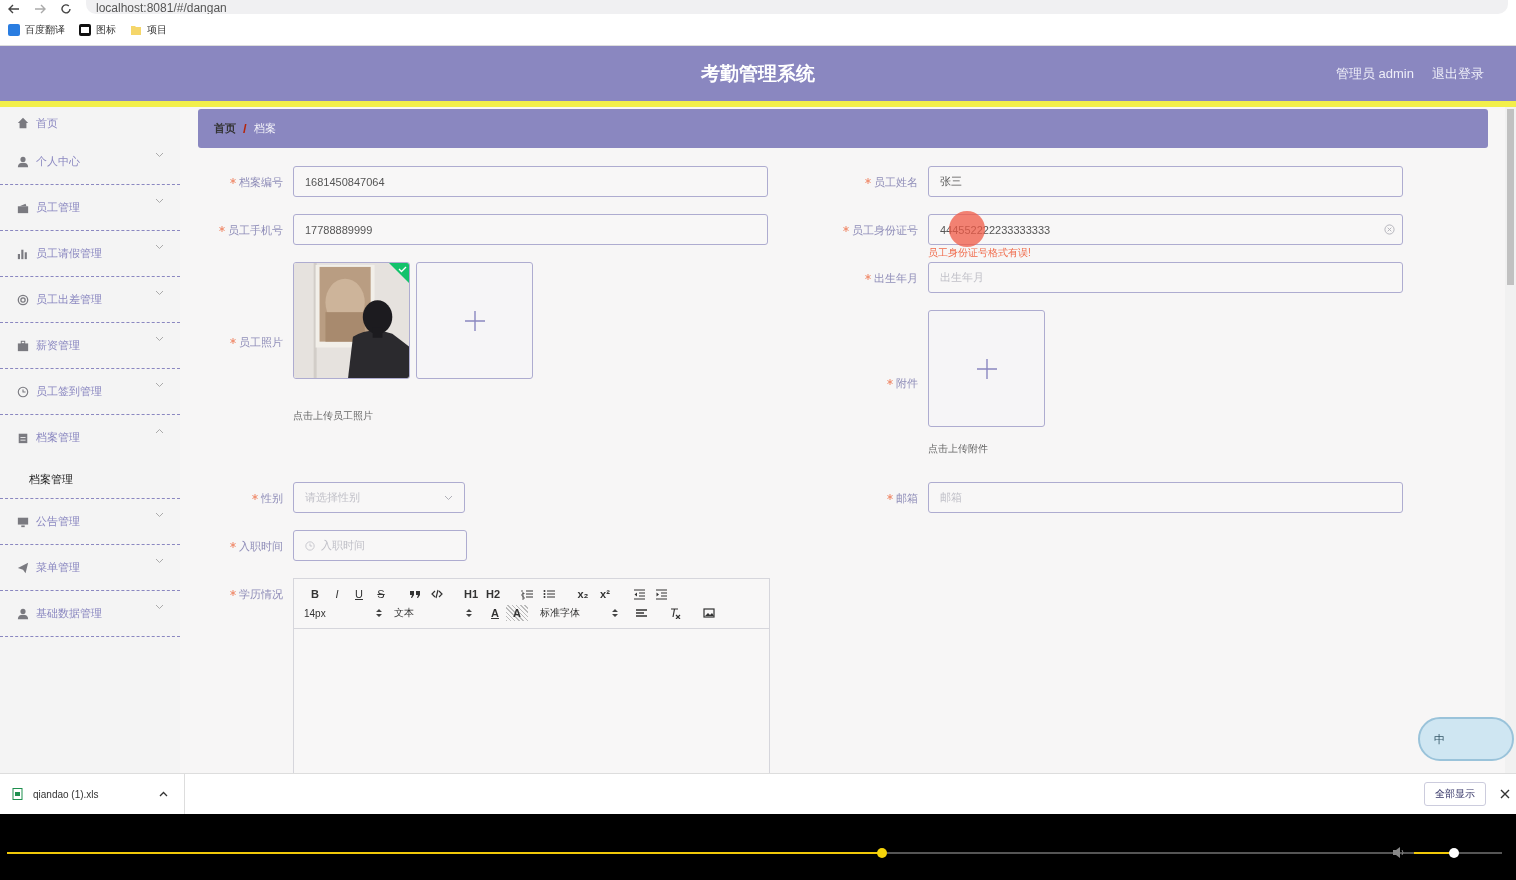  I want to click on field-label: 邮箱, so click(907, 498).